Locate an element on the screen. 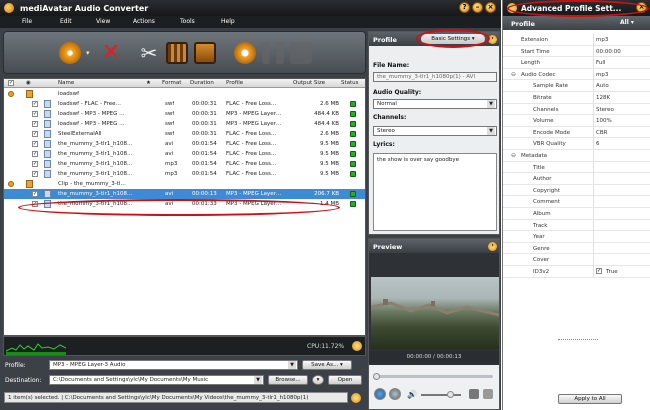 This screenshot has width=650, height=410. apply-to-all-button: Apply to All is located at coordinates (590, 399).